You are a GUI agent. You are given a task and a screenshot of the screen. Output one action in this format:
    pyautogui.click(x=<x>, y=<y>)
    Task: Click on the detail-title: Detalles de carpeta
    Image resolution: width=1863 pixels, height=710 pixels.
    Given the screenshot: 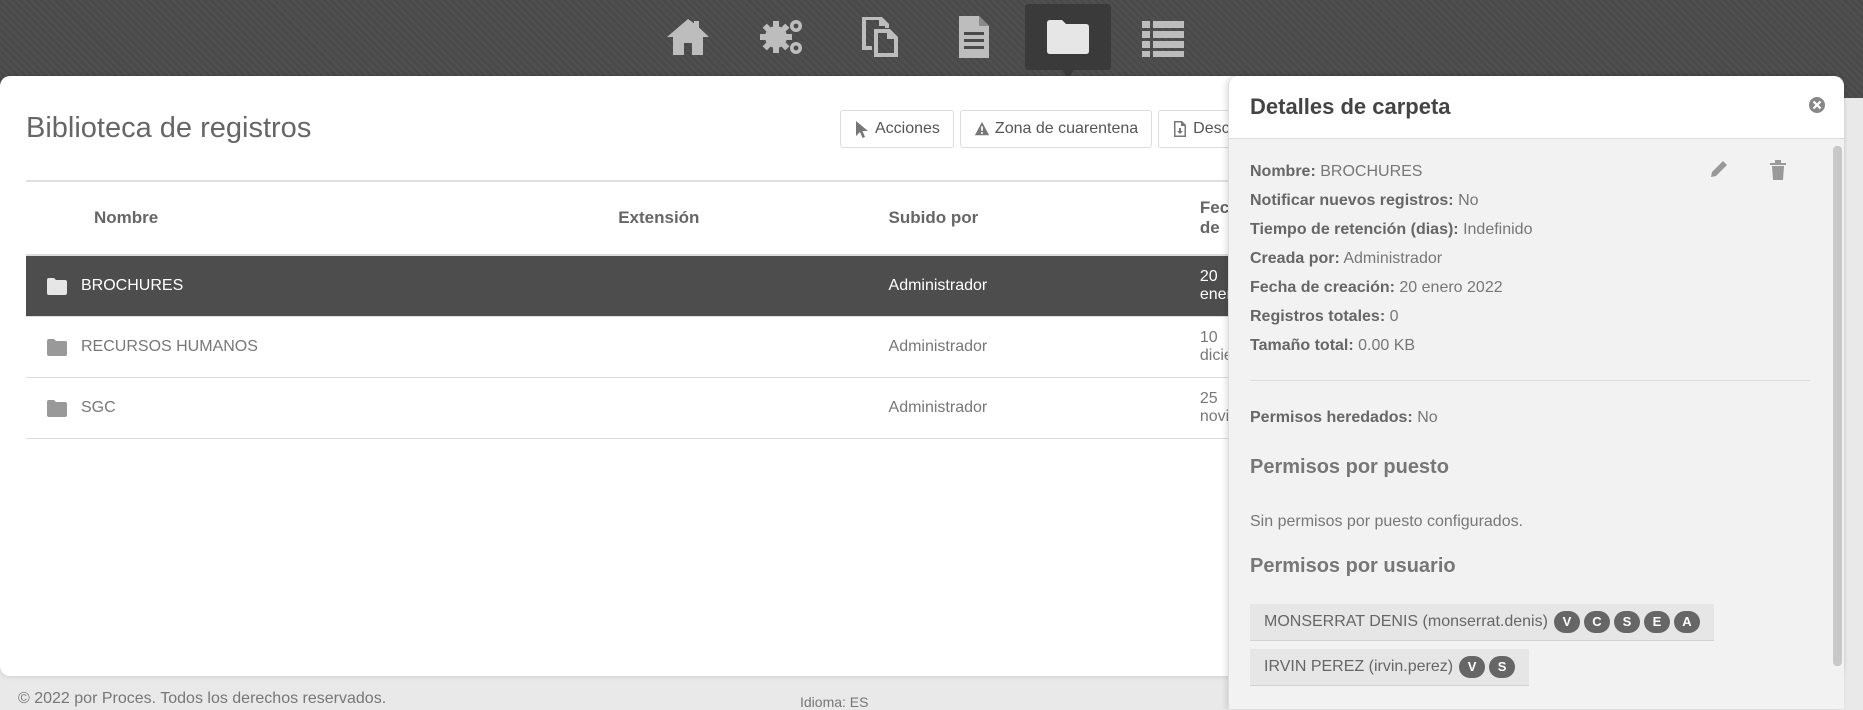 What is the action you would take?
    pyautogui.click(x=1350, y=106)
    